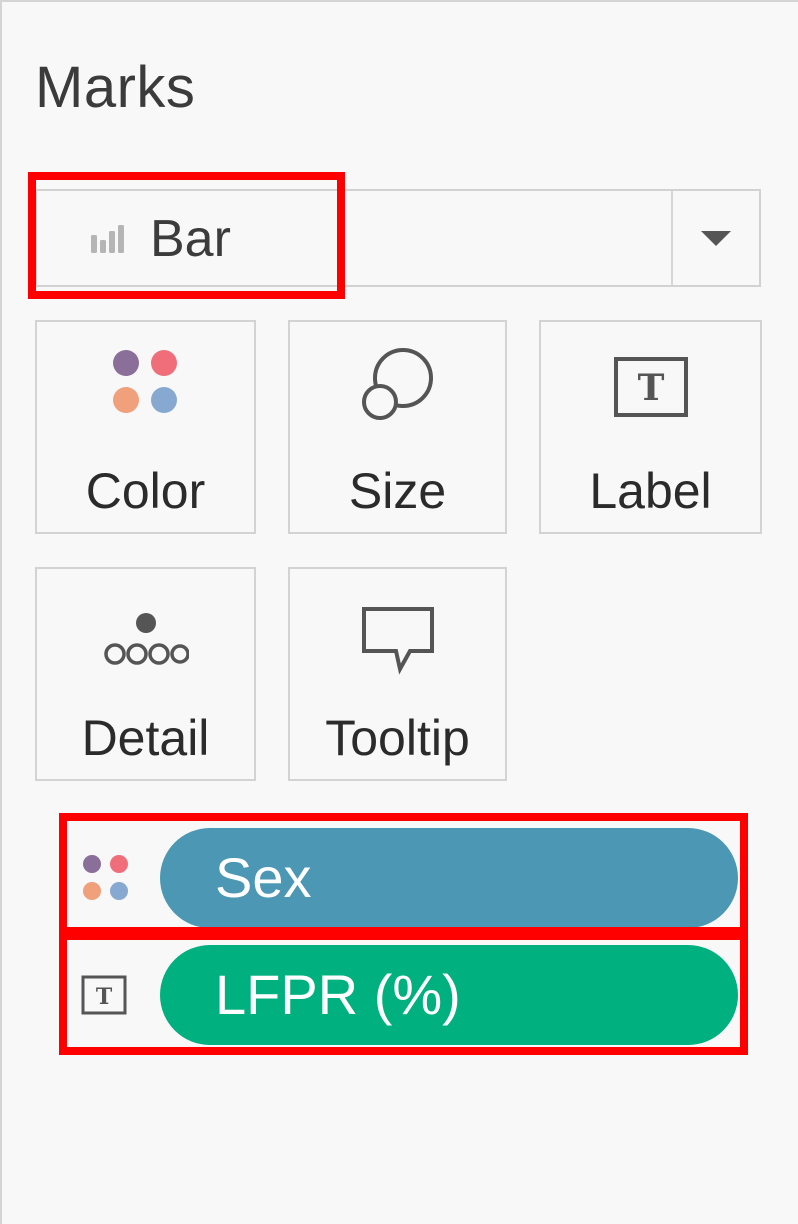  What do you see at coordinates (263, 877) in the screenshot?
I see `field-pill-label: Sex` at bounding box center [263, 877].